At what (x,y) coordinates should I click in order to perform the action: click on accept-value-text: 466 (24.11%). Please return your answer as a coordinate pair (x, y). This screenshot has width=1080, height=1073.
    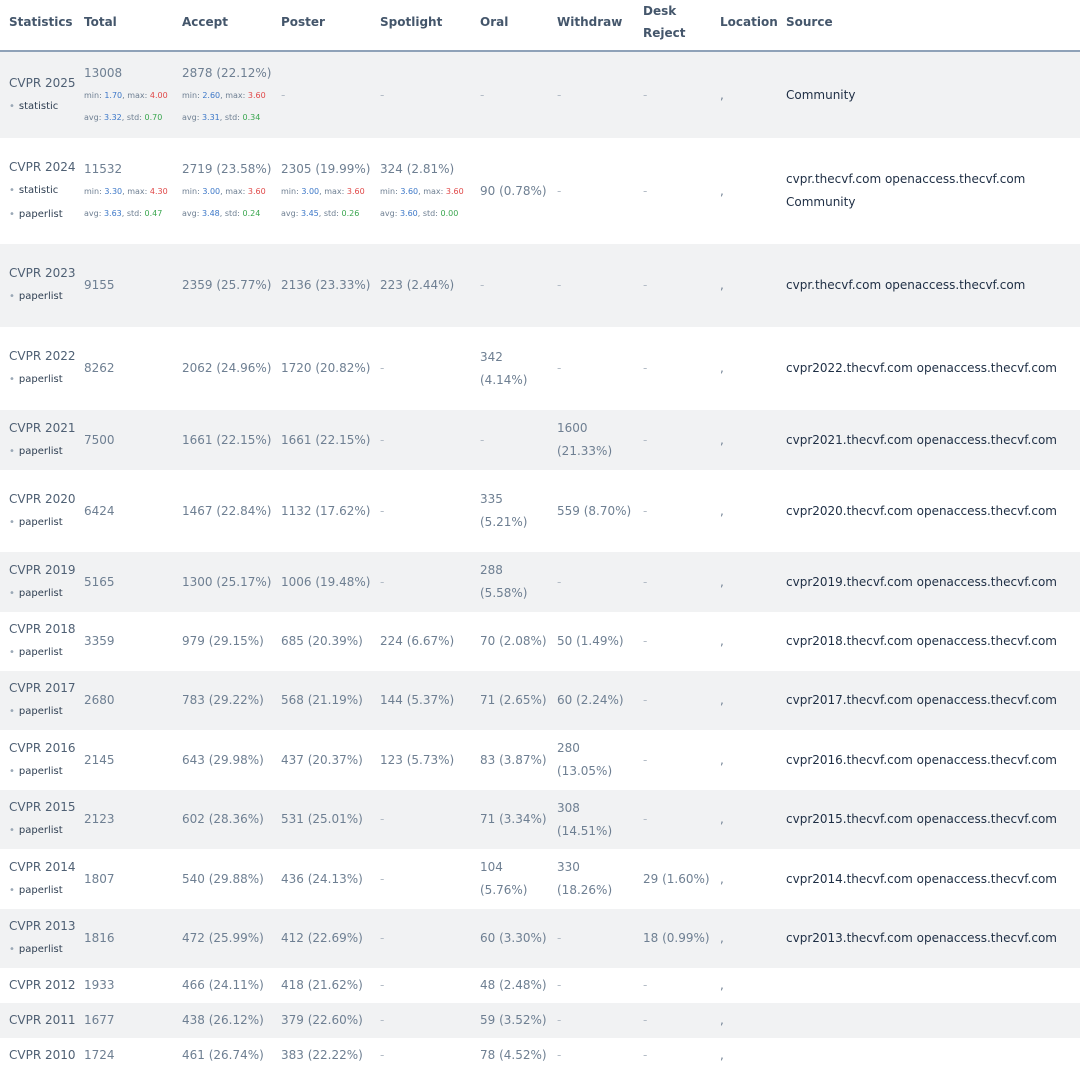
    Looking at the image, I should click on (223, 985).